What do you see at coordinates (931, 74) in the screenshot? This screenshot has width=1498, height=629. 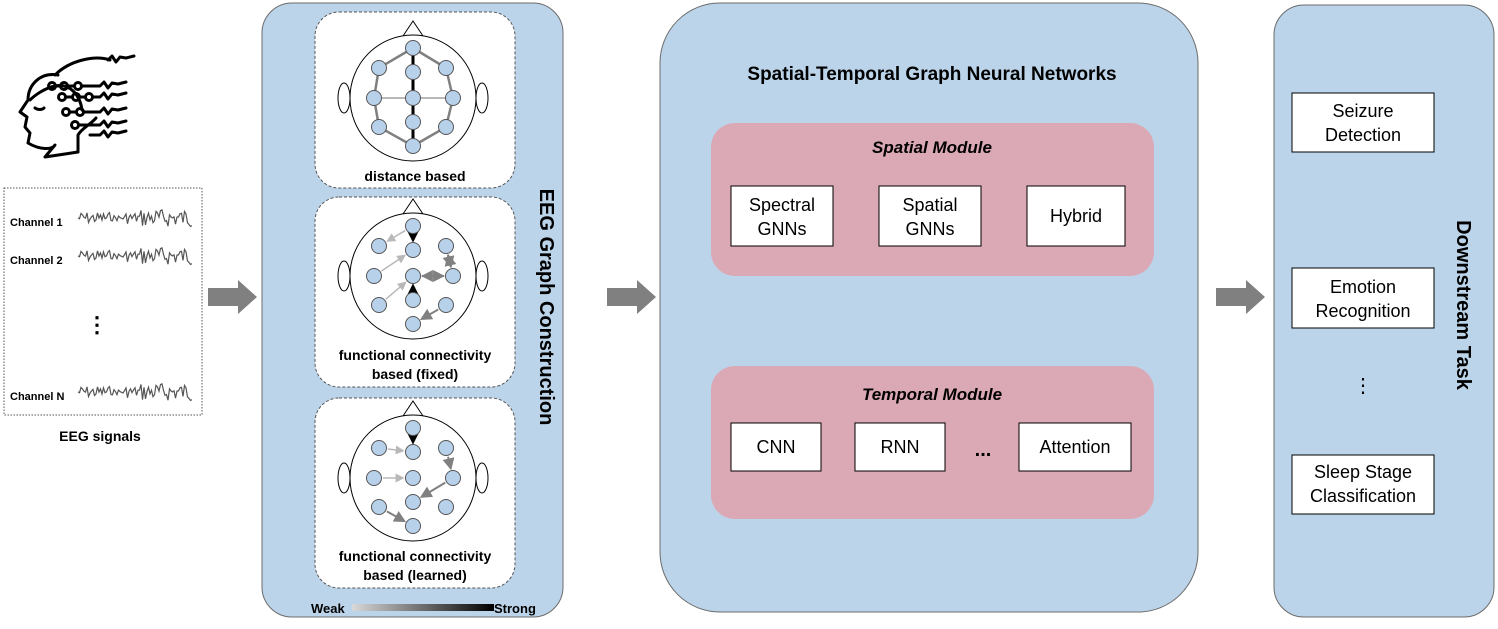 I see `stgnn-title: Spatial-Temporal Graph Neural Networks` at bounding box center [931, 74].